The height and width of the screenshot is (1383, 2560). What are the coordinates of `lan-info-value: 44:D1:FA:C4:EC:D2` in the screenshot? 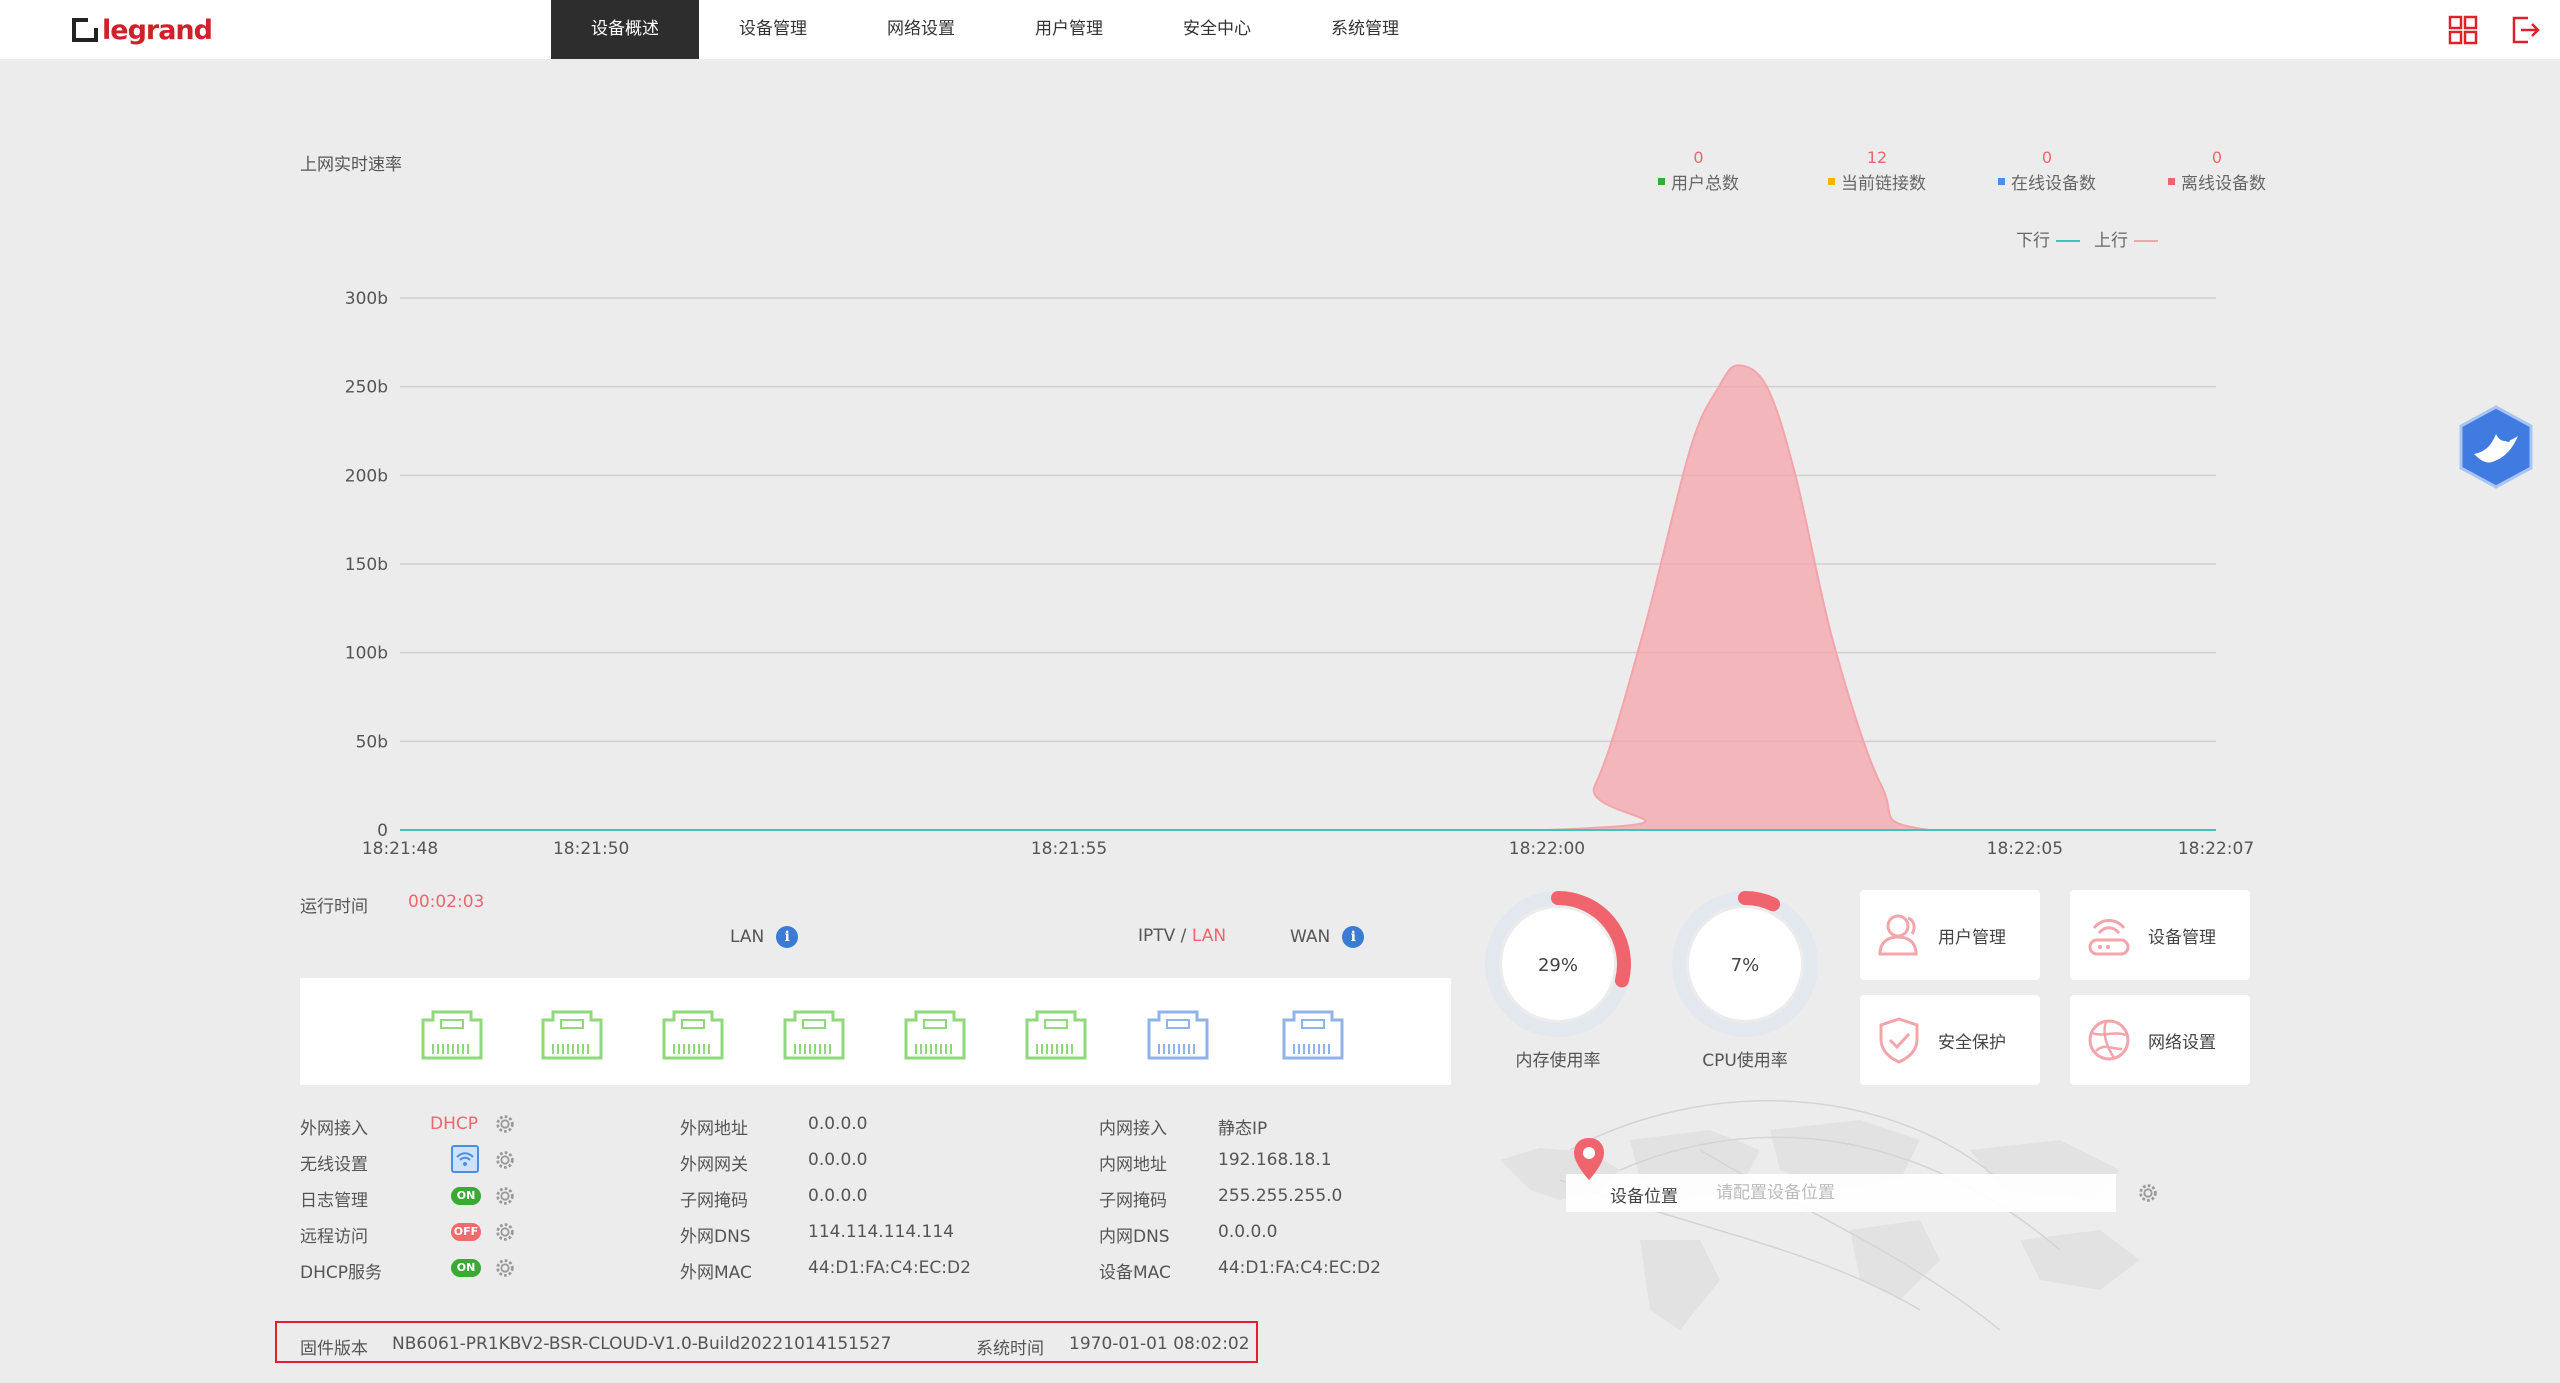 It's located at (1299, 1268).